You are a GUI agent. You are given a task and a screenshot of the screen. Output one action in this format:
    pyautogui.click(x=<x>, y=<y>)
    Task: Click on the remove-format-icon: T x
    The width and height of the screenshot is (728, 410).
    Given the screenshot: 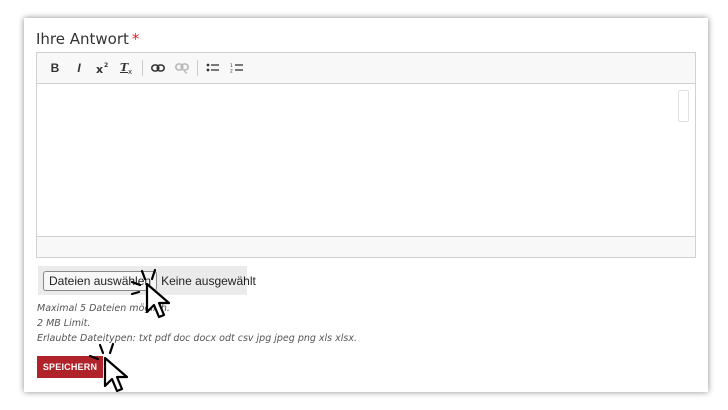 What is the action you would take?
    pyautogui.click(x=126, y=68)
    